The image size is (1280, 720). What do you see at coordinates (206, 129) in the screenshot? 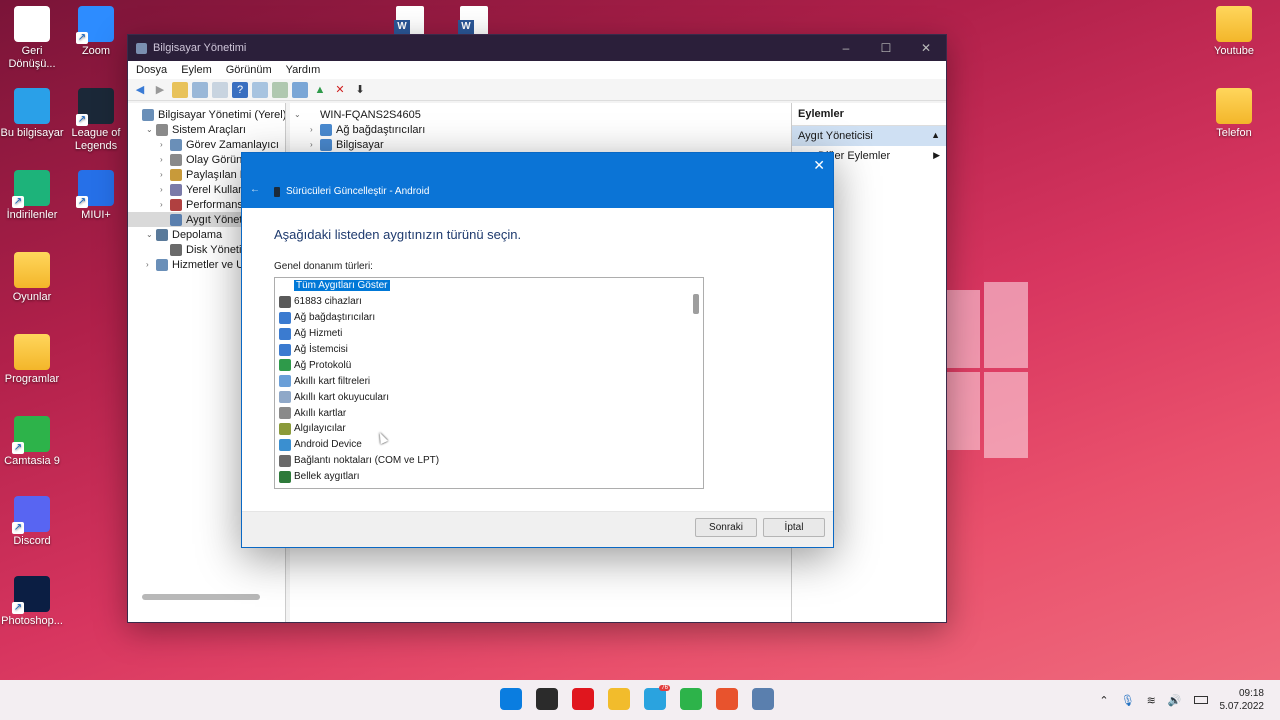
I see `tree-item: ⌄ Sistem Araçları` at bounding box center [206, 129].